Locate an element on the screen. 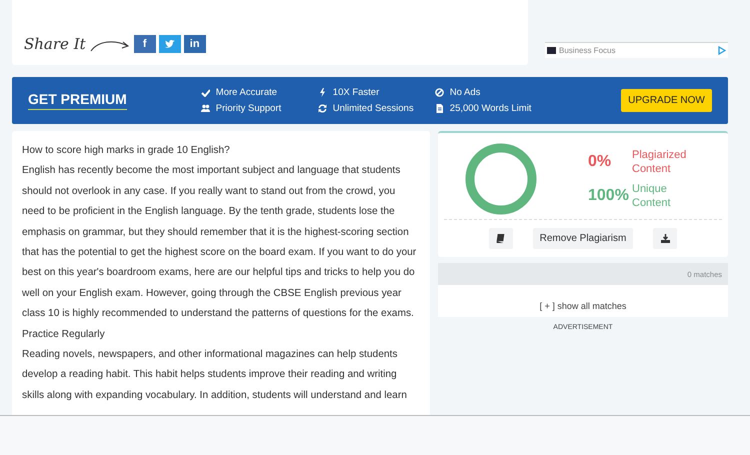  document-icon is located at coordinates (439, 108).